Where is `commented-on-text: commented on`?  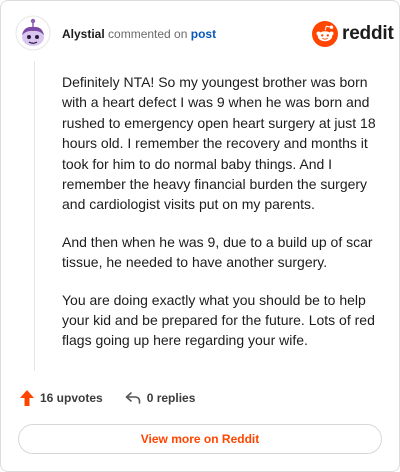
commented-on-text: commented on is located at coordinates (147, 34).